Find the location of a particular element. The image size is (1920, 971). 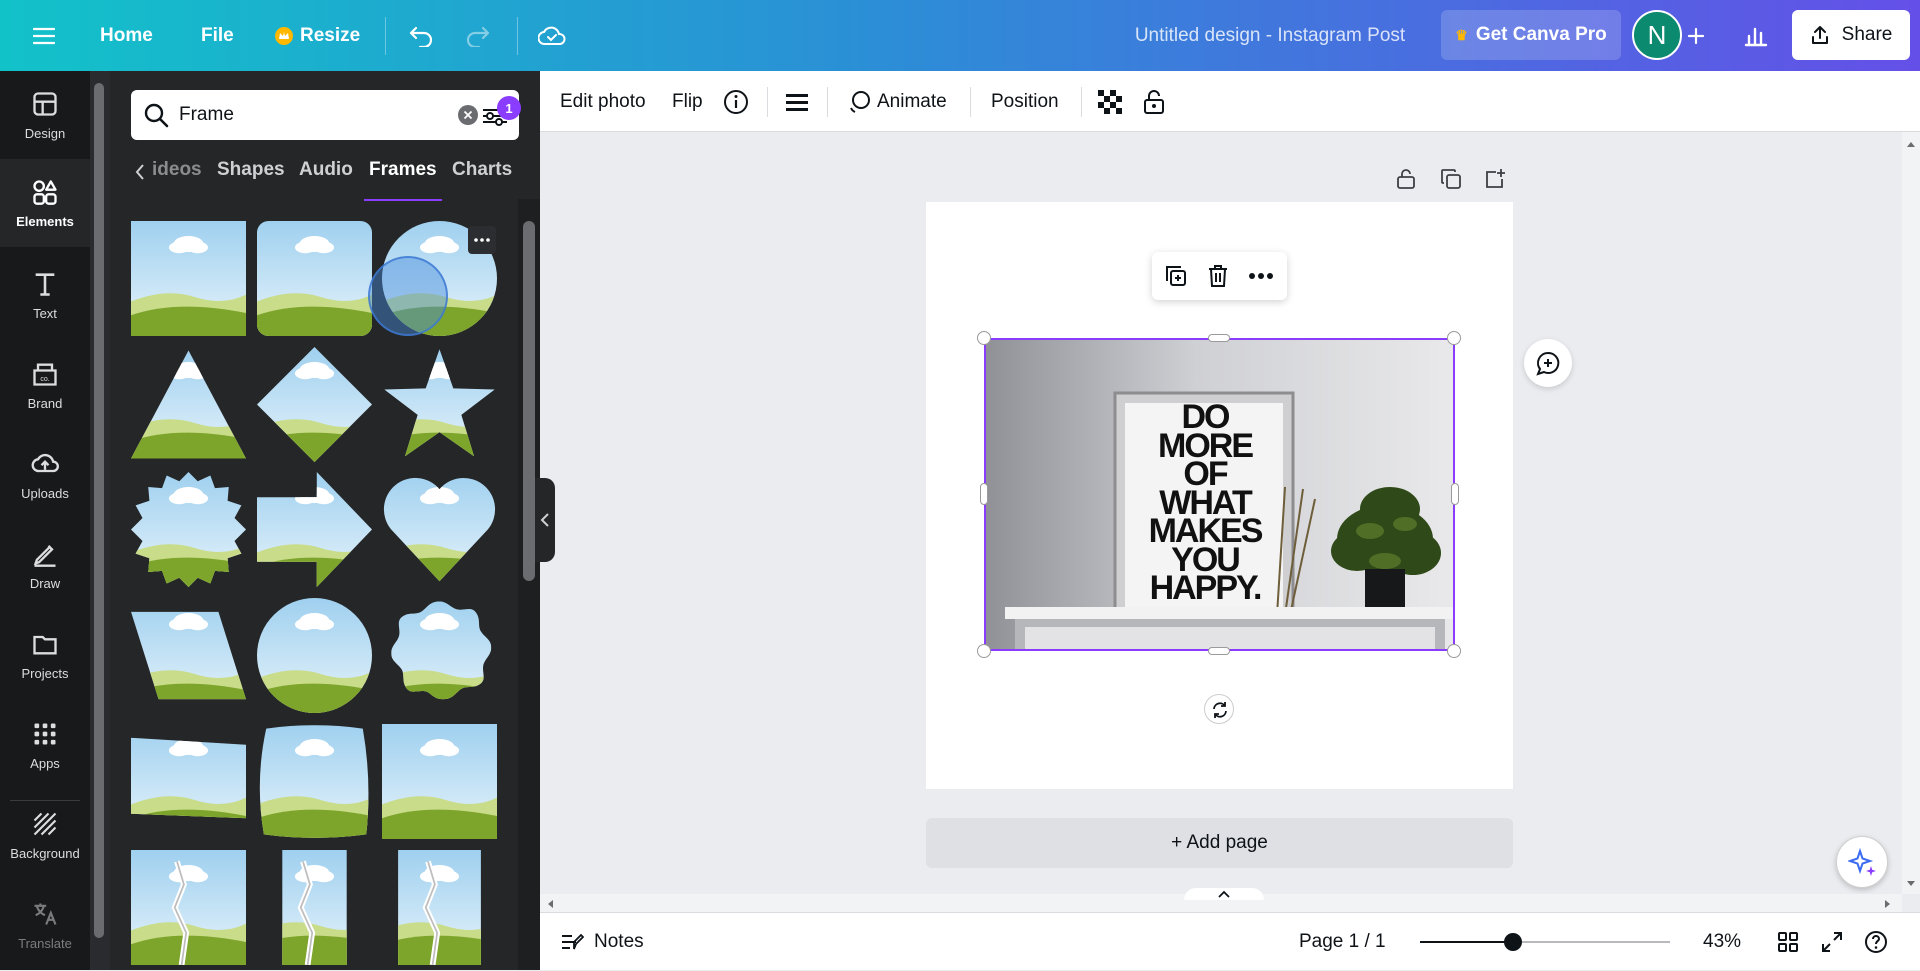

frame-diamond is located at coordinates (314, 404).